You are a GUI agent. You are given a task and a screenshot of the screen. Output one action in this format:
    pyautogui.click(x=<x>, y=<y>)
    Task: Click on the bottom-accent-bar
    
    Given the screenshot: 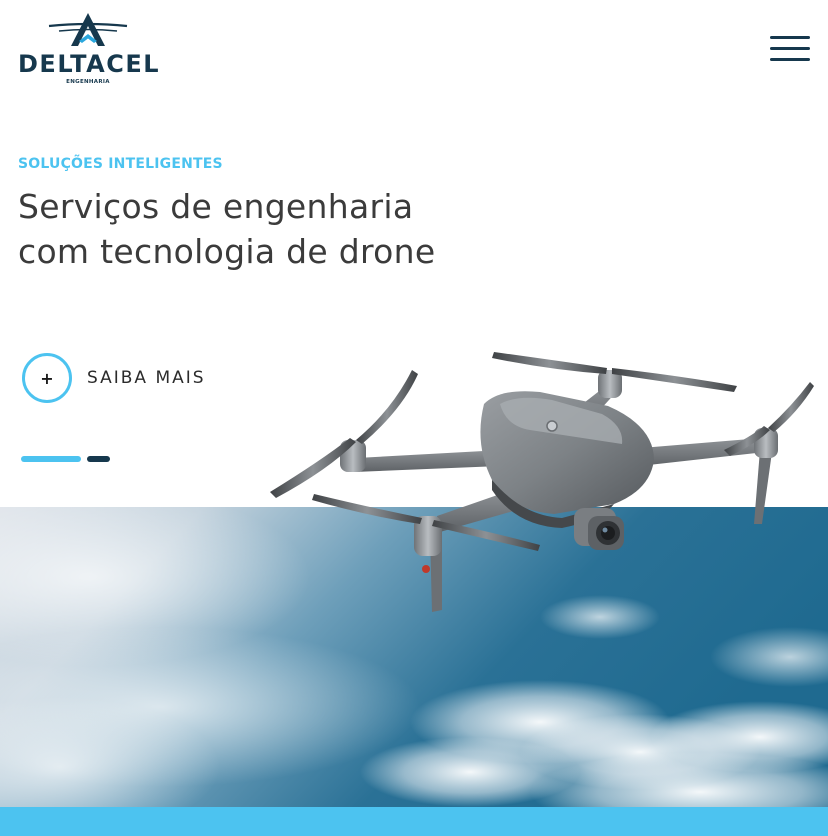 What is the action you would take?
    pyautogui.click(x=414, y=821)
    